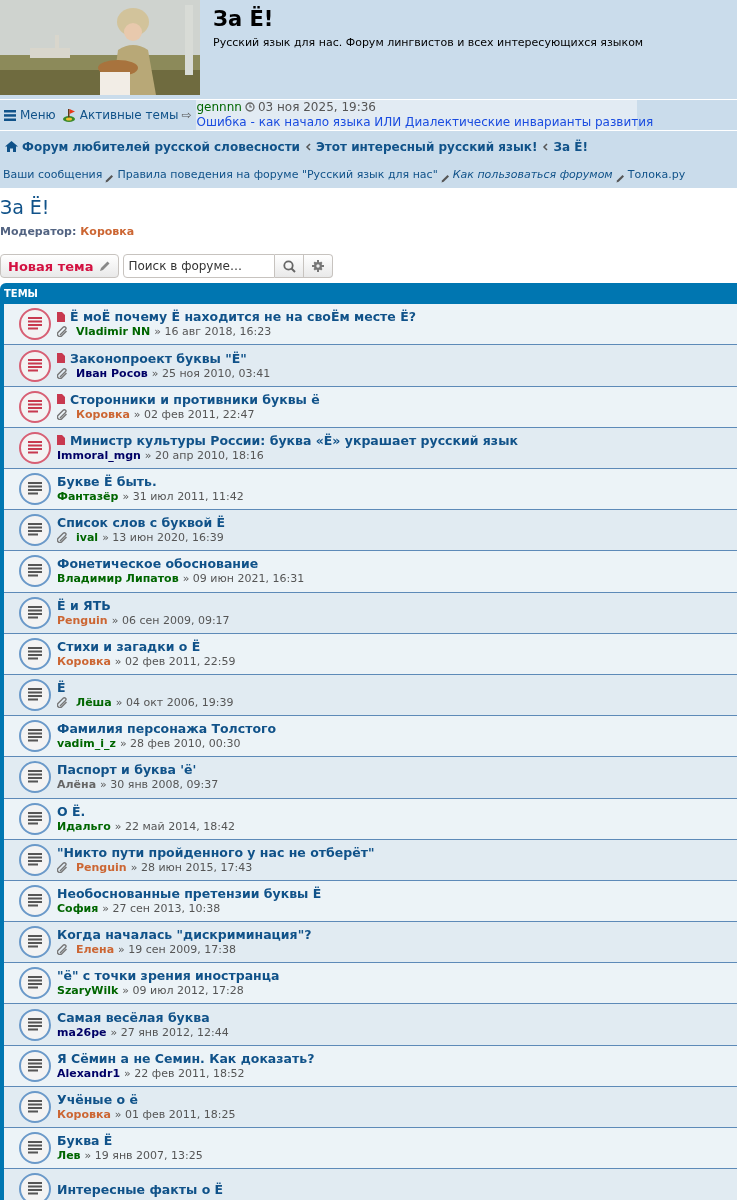 Image resolution: width=737 pixels, height=1200 pixels. I want to click on topic-title: "ё" с точки зрения иностранца, so click(168, 976).